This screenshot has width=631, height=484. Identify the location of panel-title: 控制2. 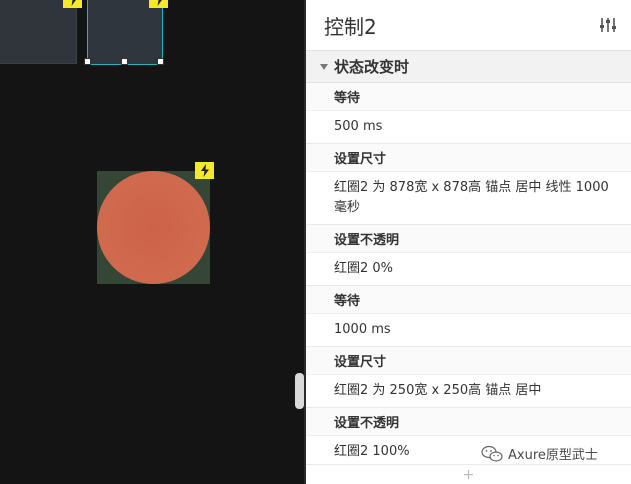
(350, 26).